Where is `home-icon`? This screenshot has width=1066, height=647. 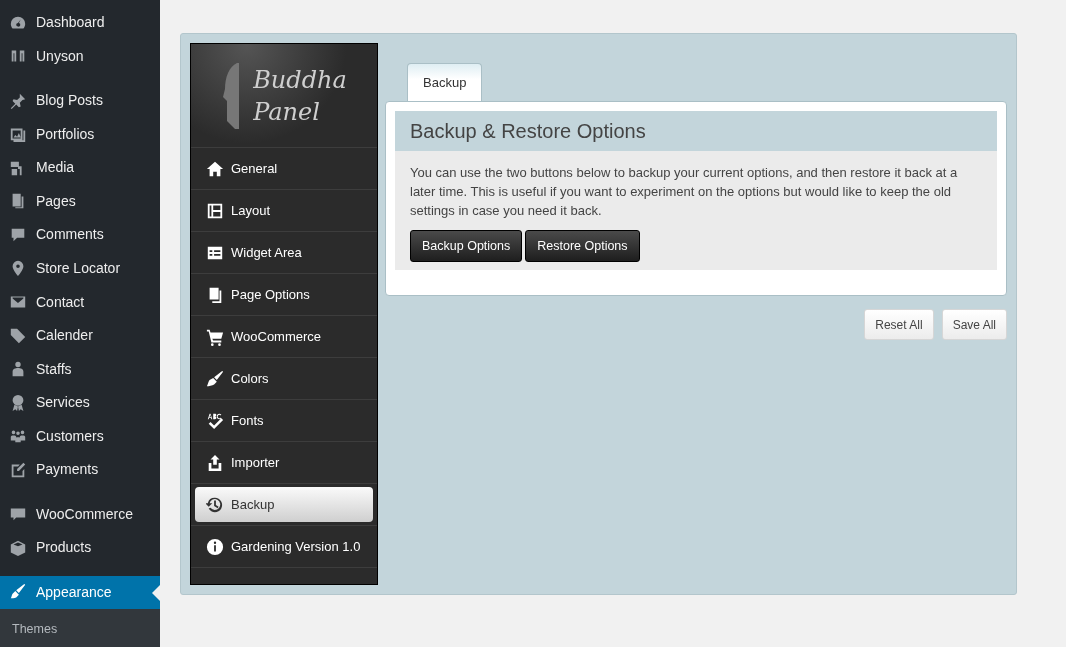
home-icon is located at coordinates (215, 168).